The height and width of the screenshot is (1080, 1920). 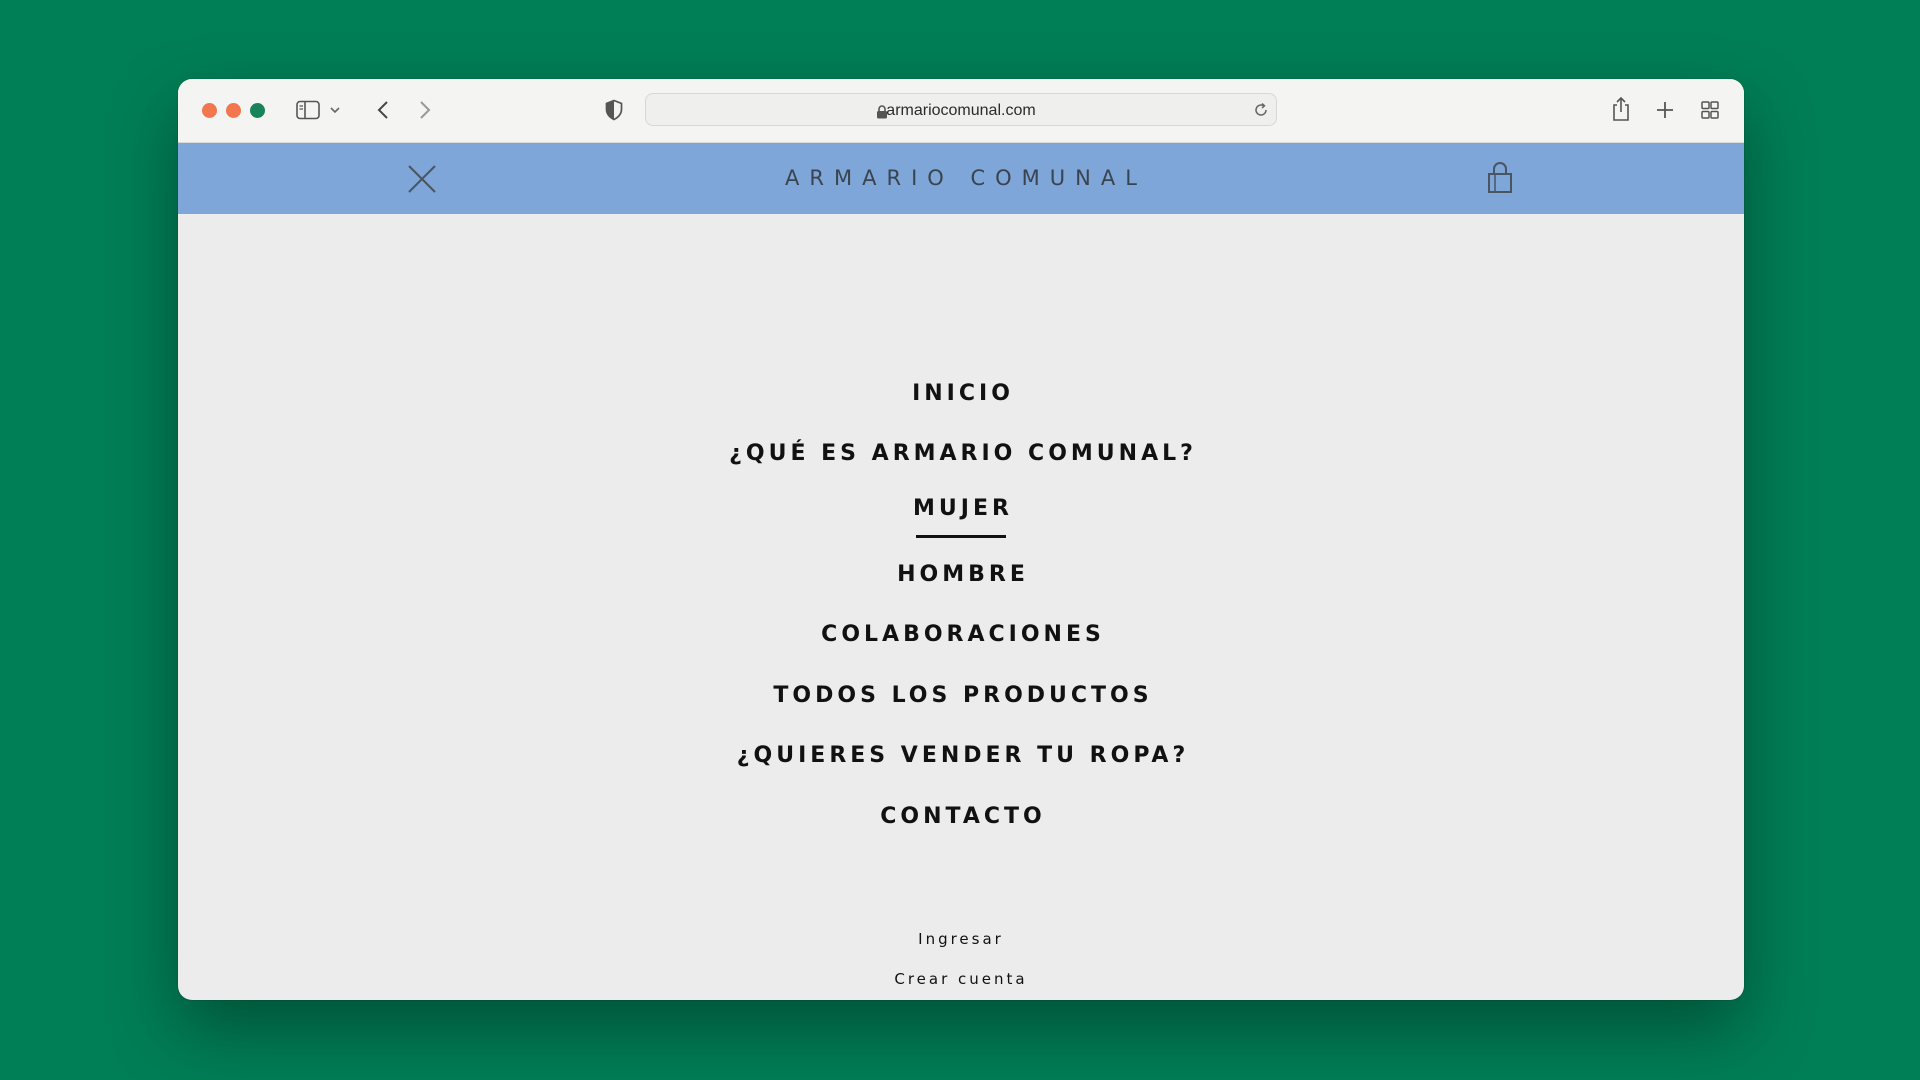 What do you see at coordinates (961, 695) in the screenshot?
I see `menu-item-todos-los-productos: TODOS LOS PRODUCTOS` at bounding box center [961, 695].